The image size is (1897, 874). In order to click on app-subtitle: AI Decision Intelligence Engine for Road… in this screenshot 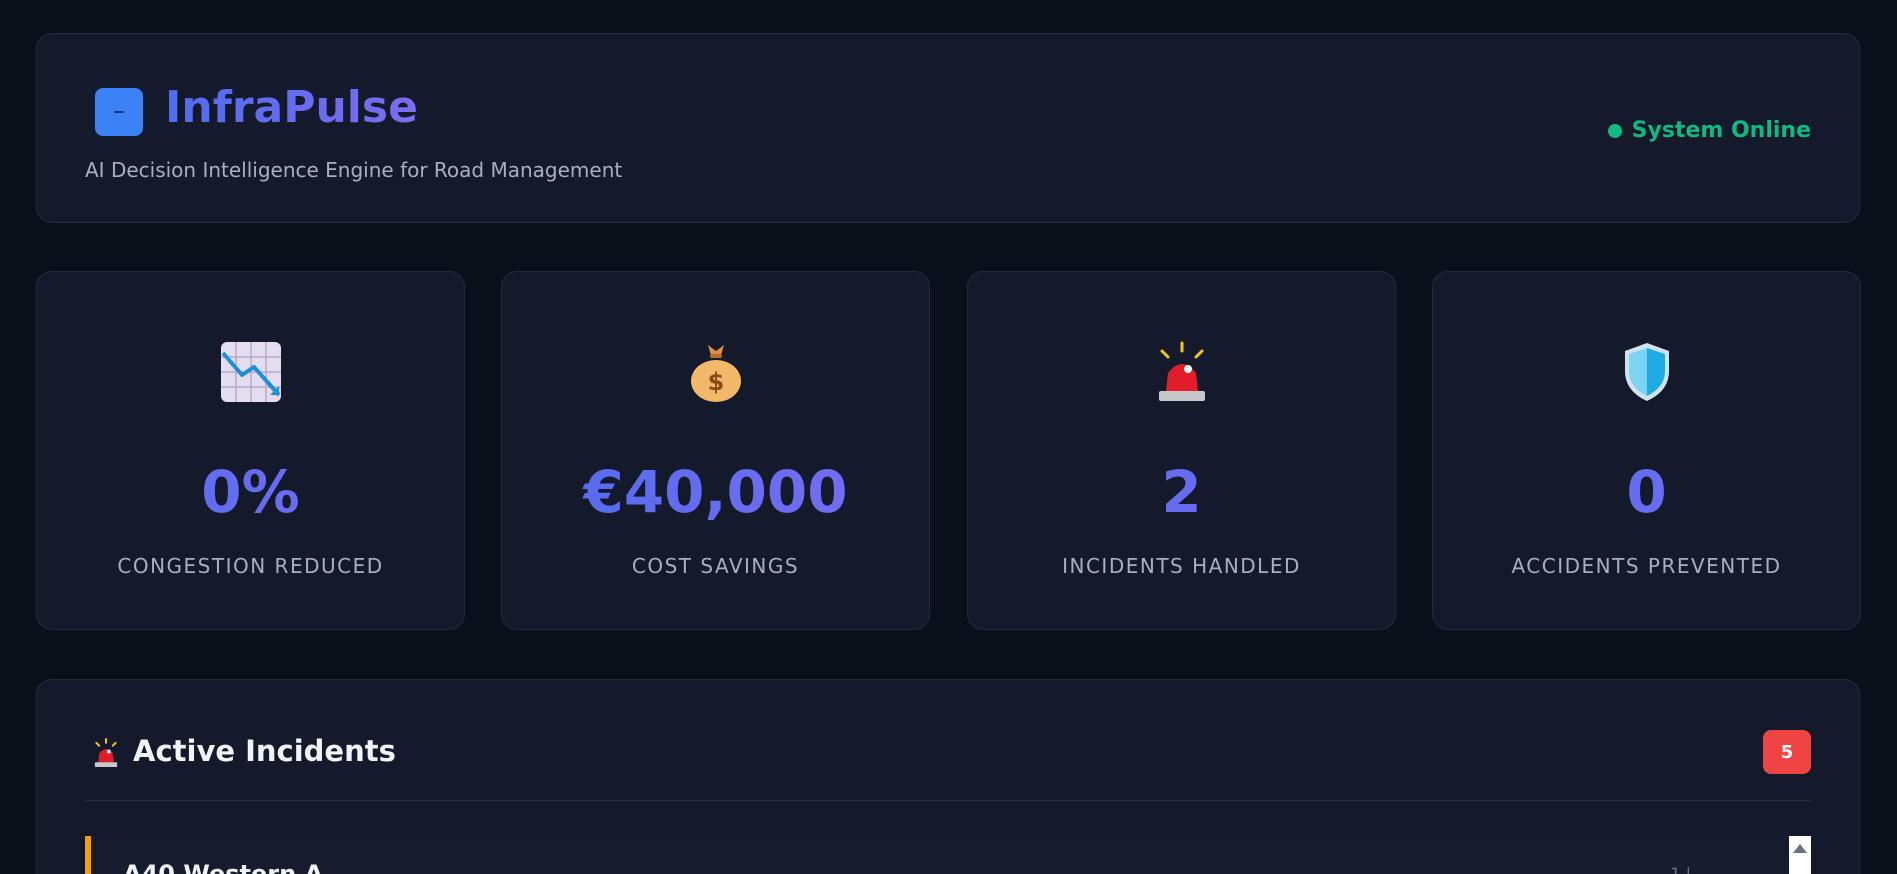, I will do `click(354, 170)`.